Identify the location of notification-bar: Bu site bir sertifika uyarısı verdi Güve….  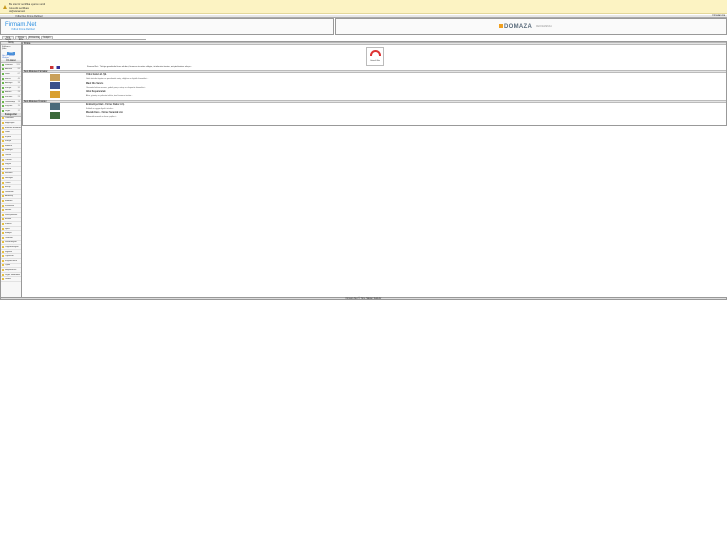
(363, 7).